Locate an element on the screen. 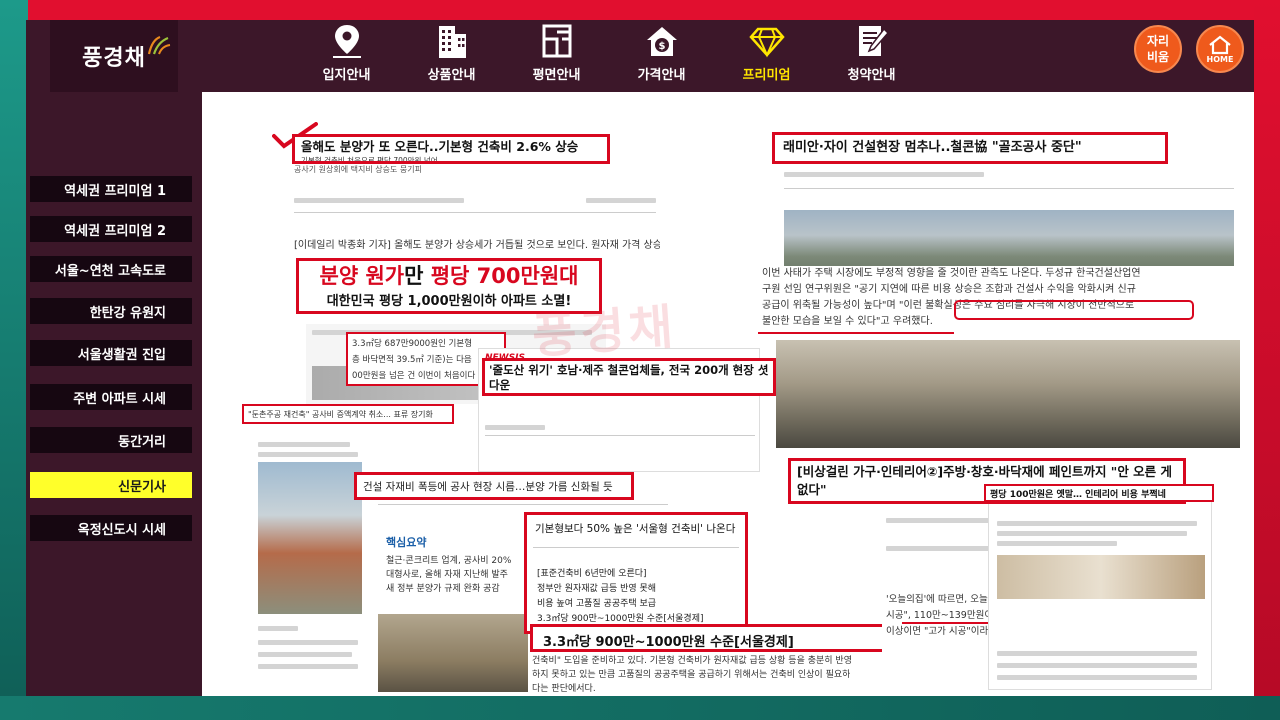  home-button: HOME is located at coordinates (1220, 49).